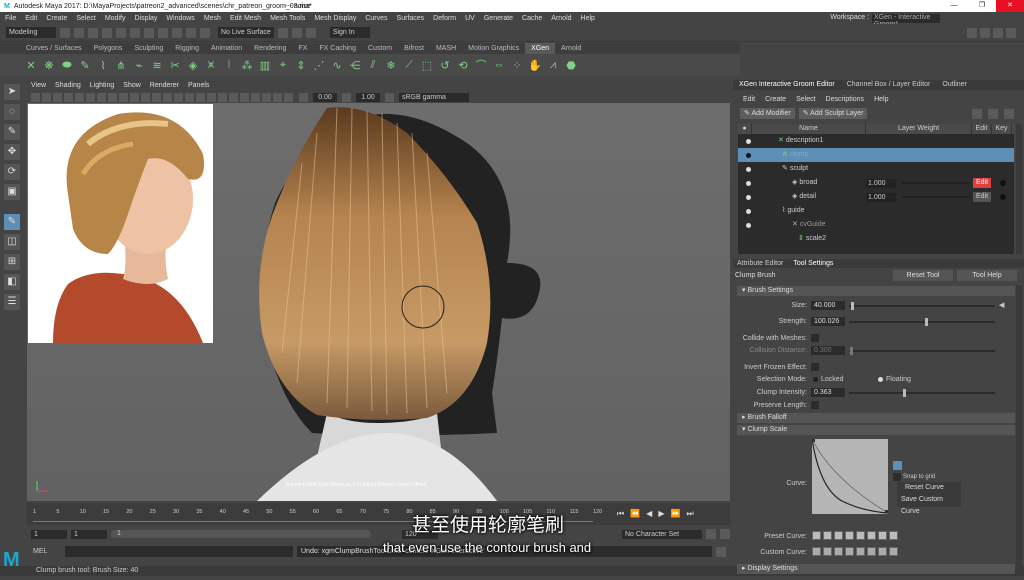 This screenshot has height=580, width=1024. What do you see at coordinates (12, 172) in the screenshot?
I see `rotate-tool-icon: ⟳` at bounding box center [12, 172].